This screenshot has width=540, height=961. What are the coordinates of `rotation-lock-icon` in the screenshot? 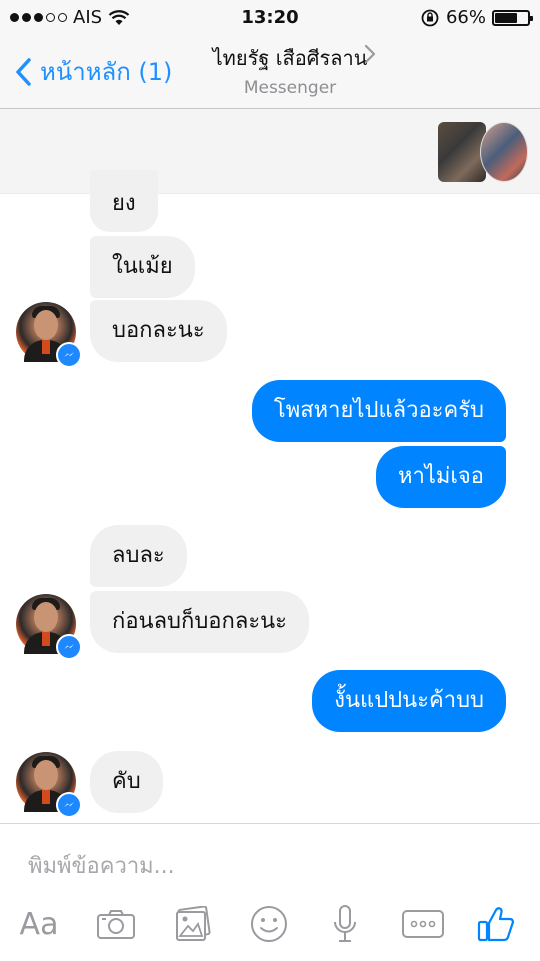 It's located at (430, 17).